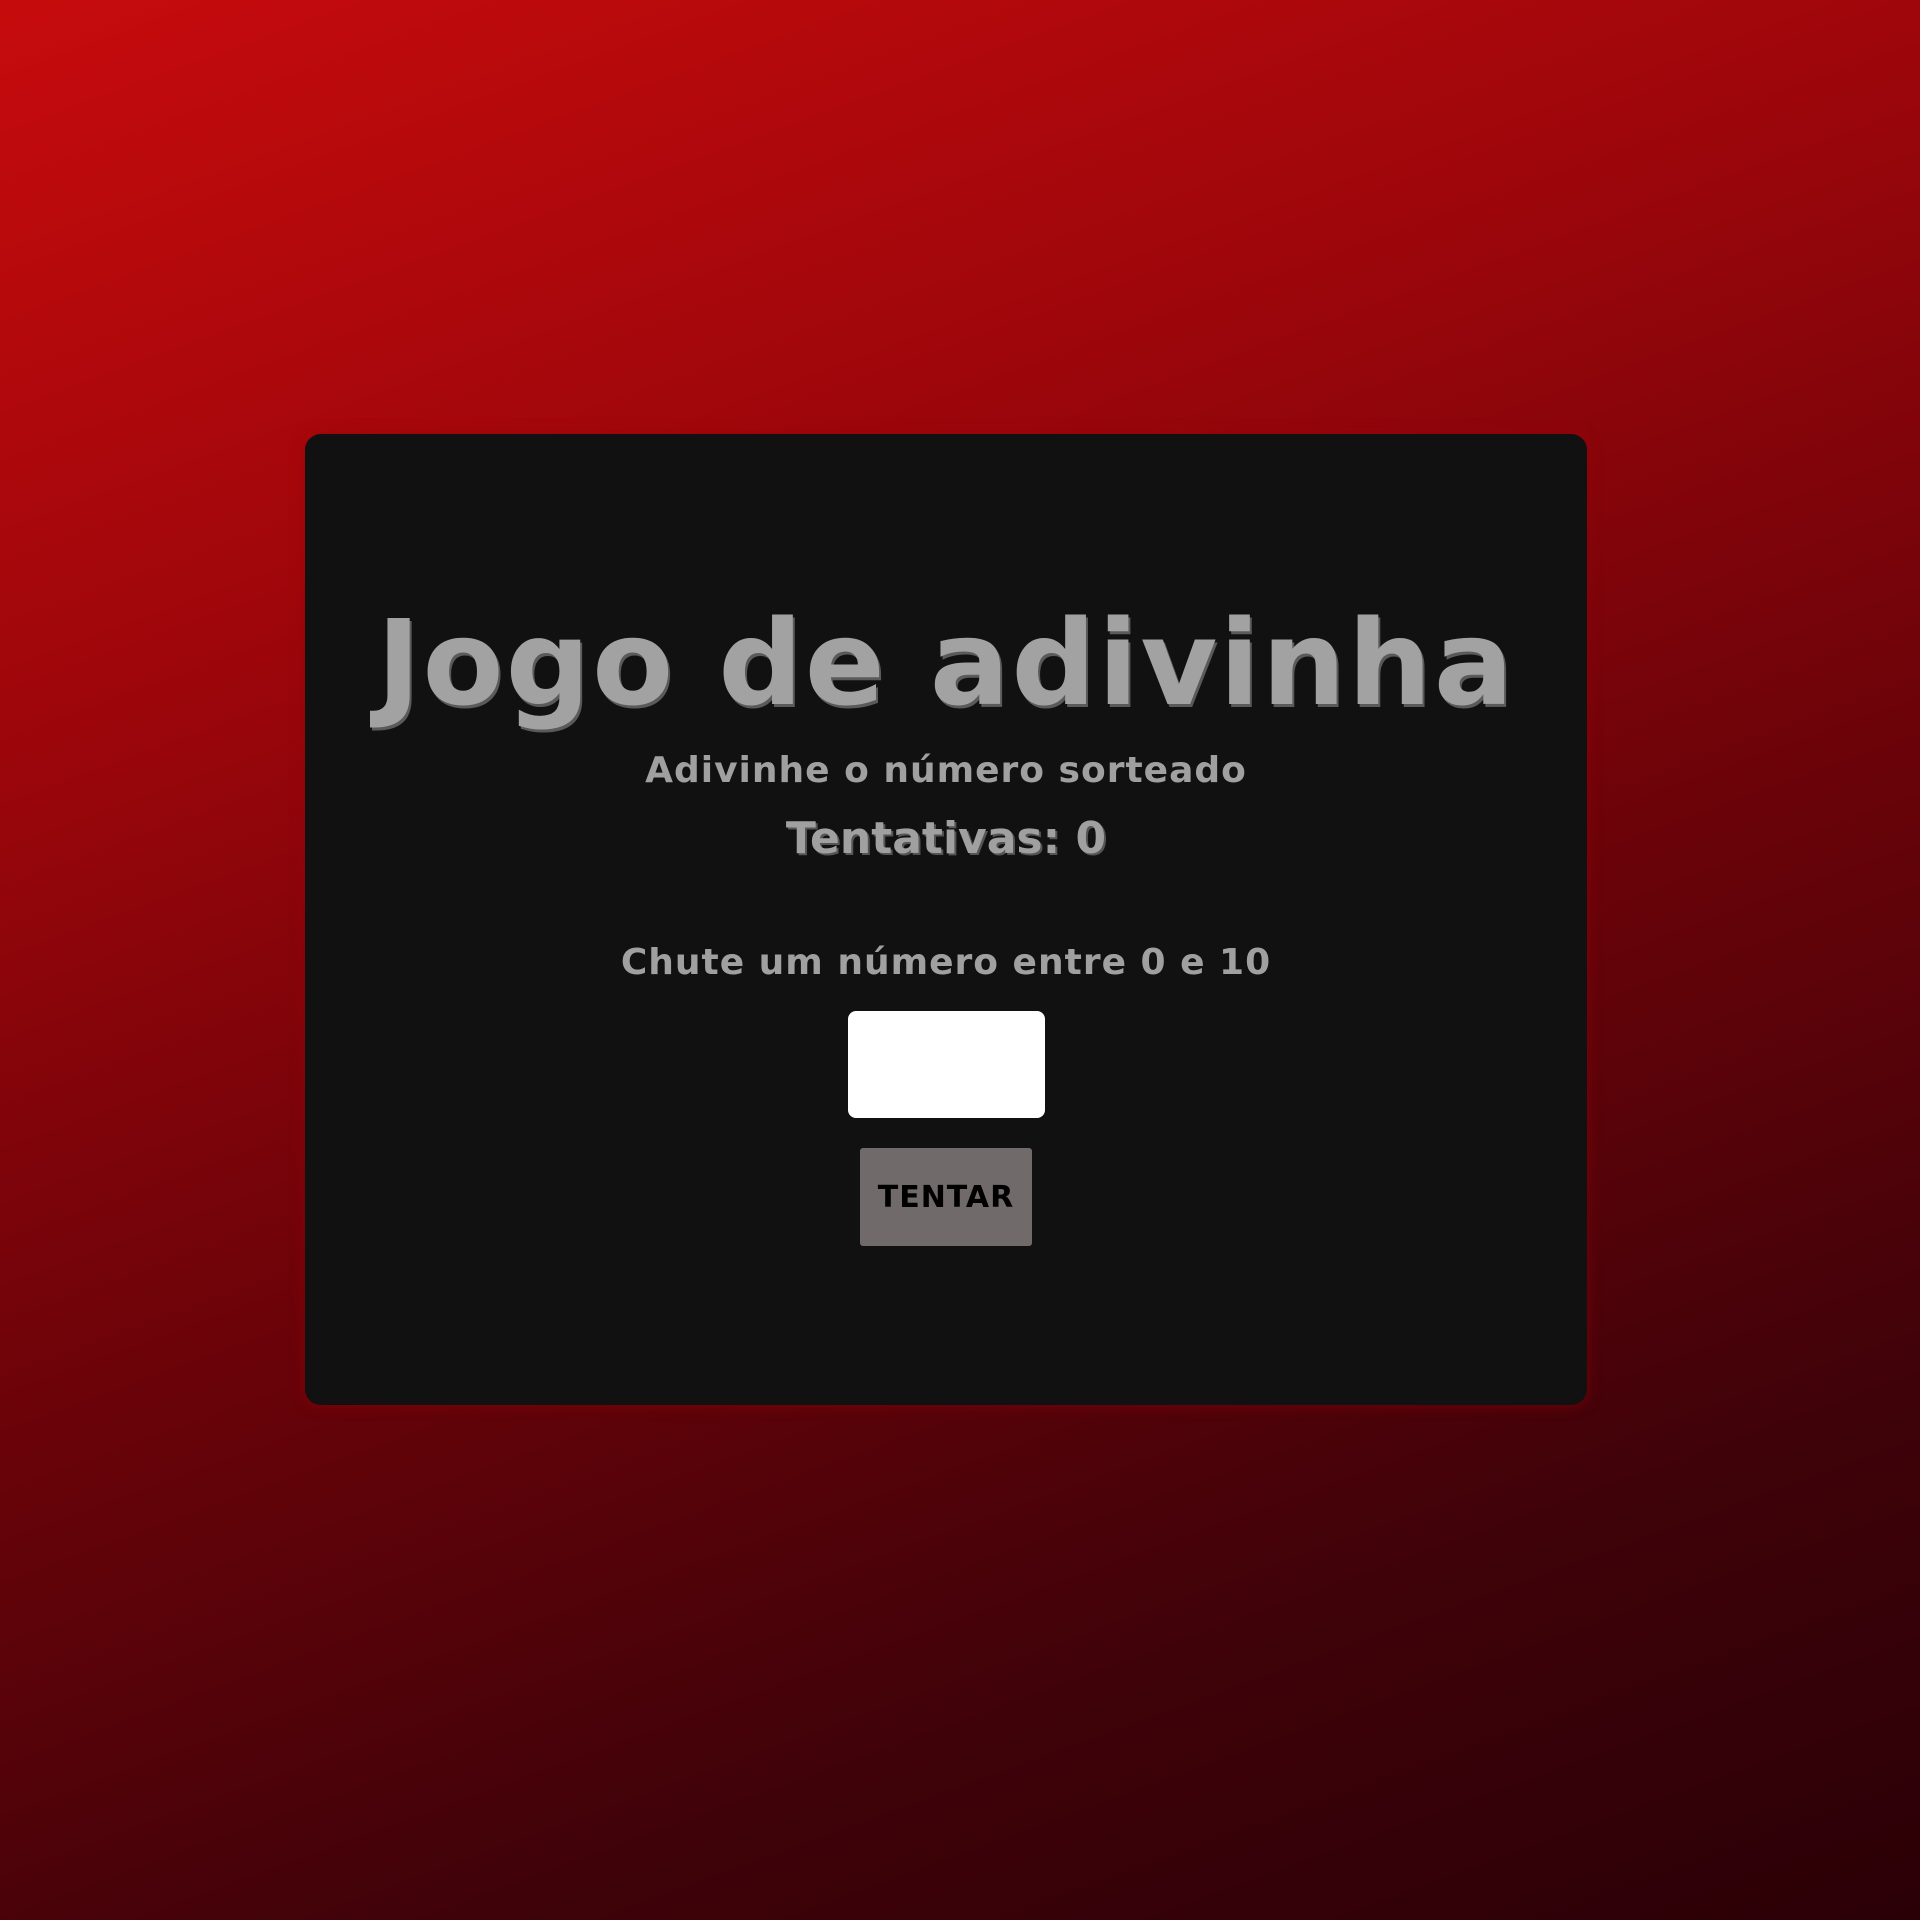 The image size is (1920, 1920). I want to click on game-subtitle: Adivinhe o número sorteado, so click(946, 770).